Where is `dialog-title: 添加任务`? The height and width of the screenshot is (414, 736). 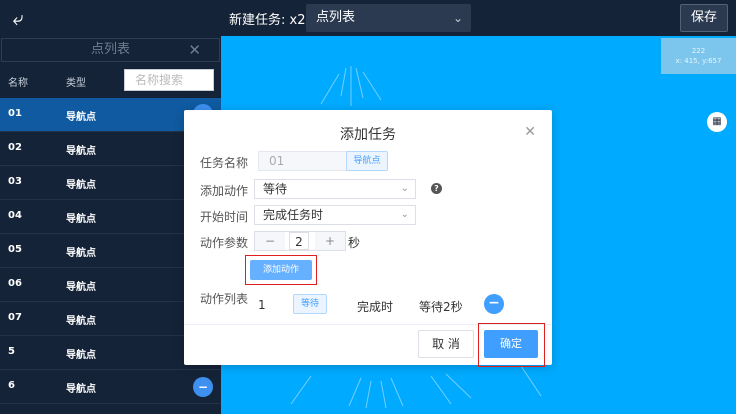 dialog-title: 添加任务 is located at coordinates (368, 135).